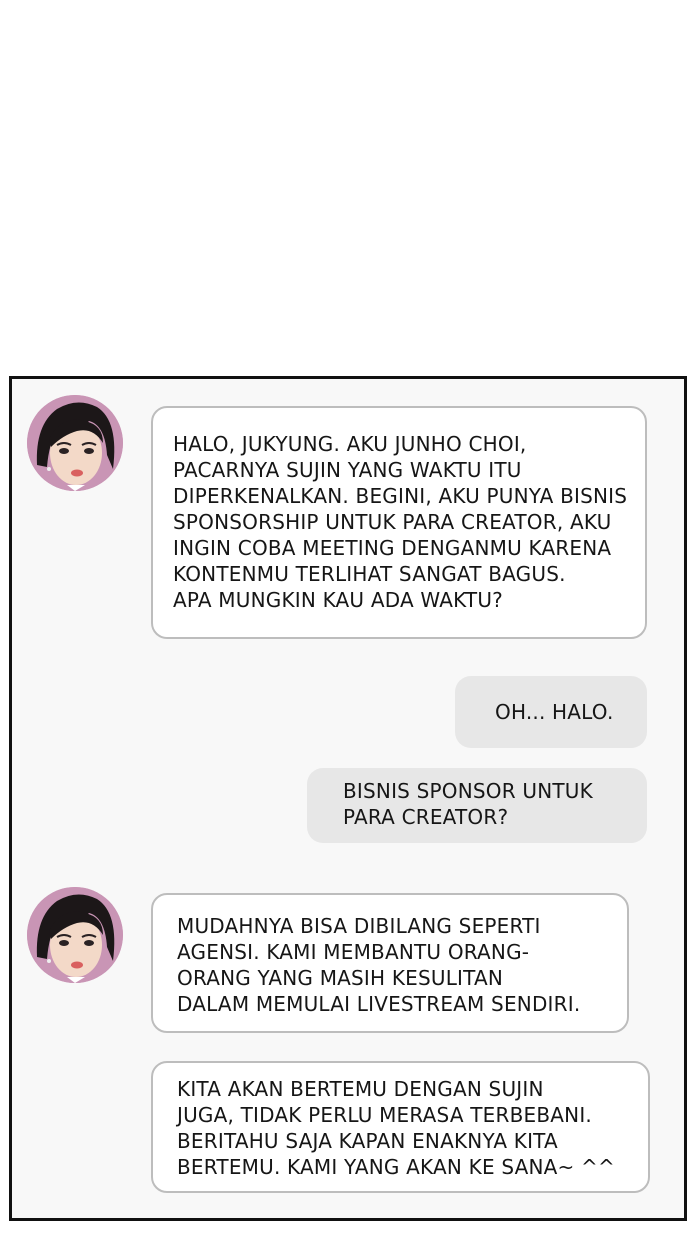 The width and height of the screenshot is (700, 1240). Describe the element at coordinates (400, 496) in the screenshot. I see `message-line: DIPERKENALKAN. BEGINI, AKU PUNYA BISNIS` at that location.